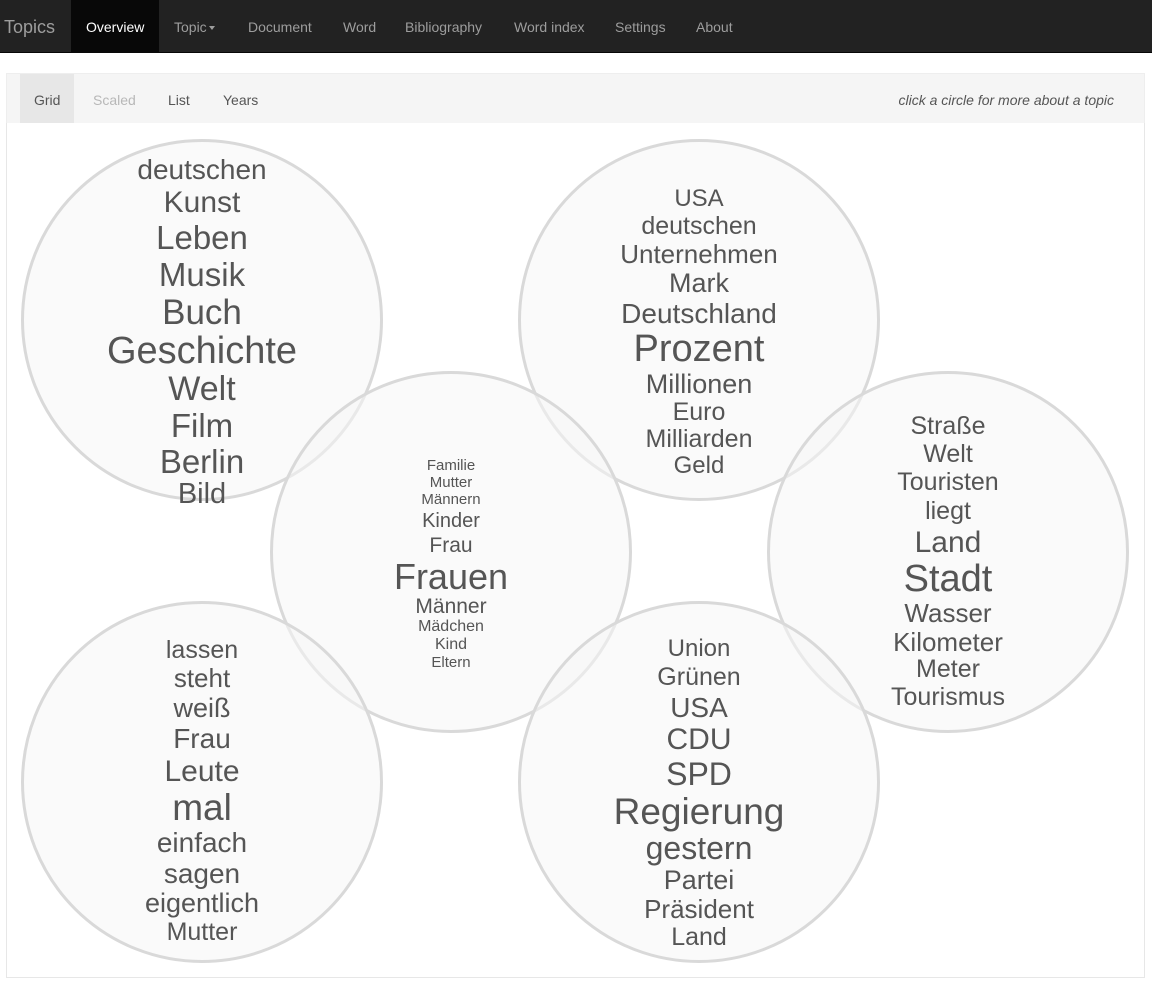 The height and width of the screenshot is (983, 1152). Describe the element at coordinates (699, 313) in the screenshot. I see `topic-word: Deutschland` at that location.